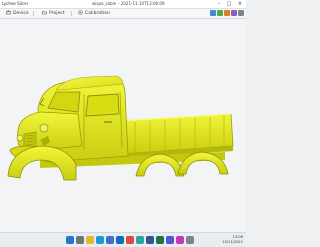 Image resolution: width=320 pixels, height=247 pixels. I want to click on edge-icon, so click(100, 240).